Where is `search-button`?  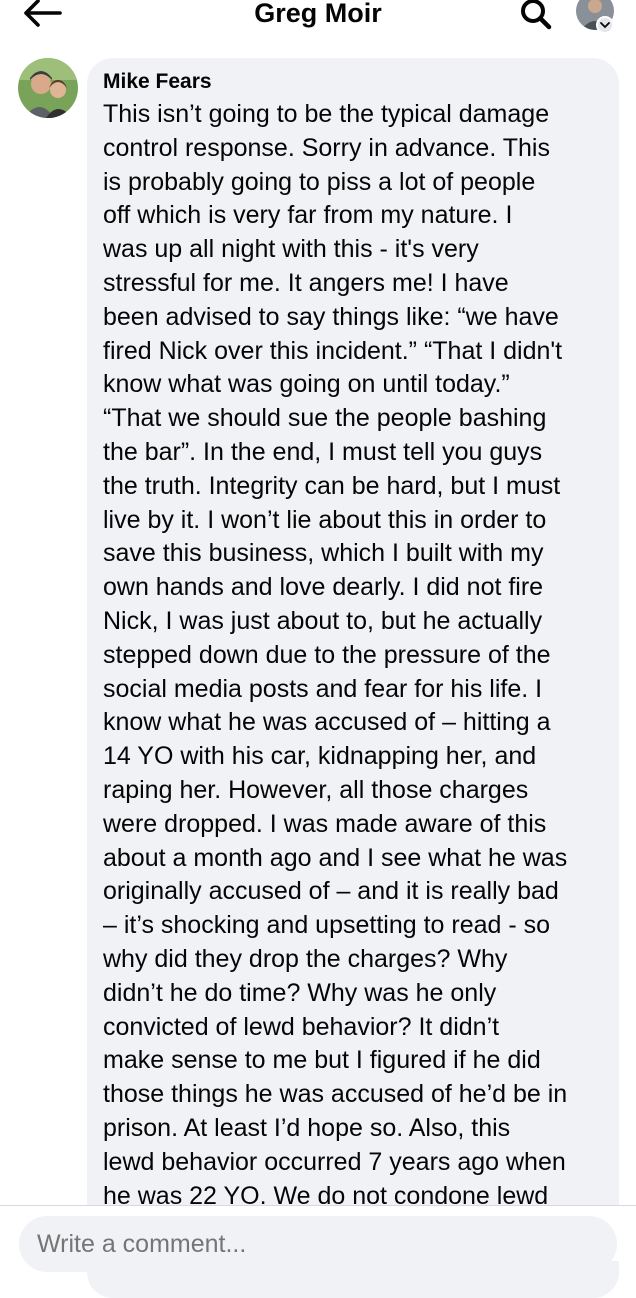
search-button is located at coordinates (536, 16).